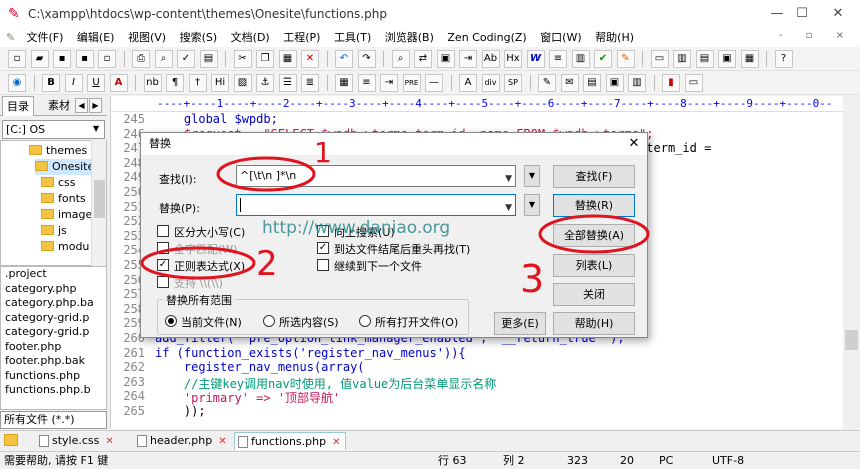 Image resolution: width=860 pixels, height=469 pixels. Describe the element at coordinates (802, 14) in the screenshot. I see `maximize-button: ☐` at that location.